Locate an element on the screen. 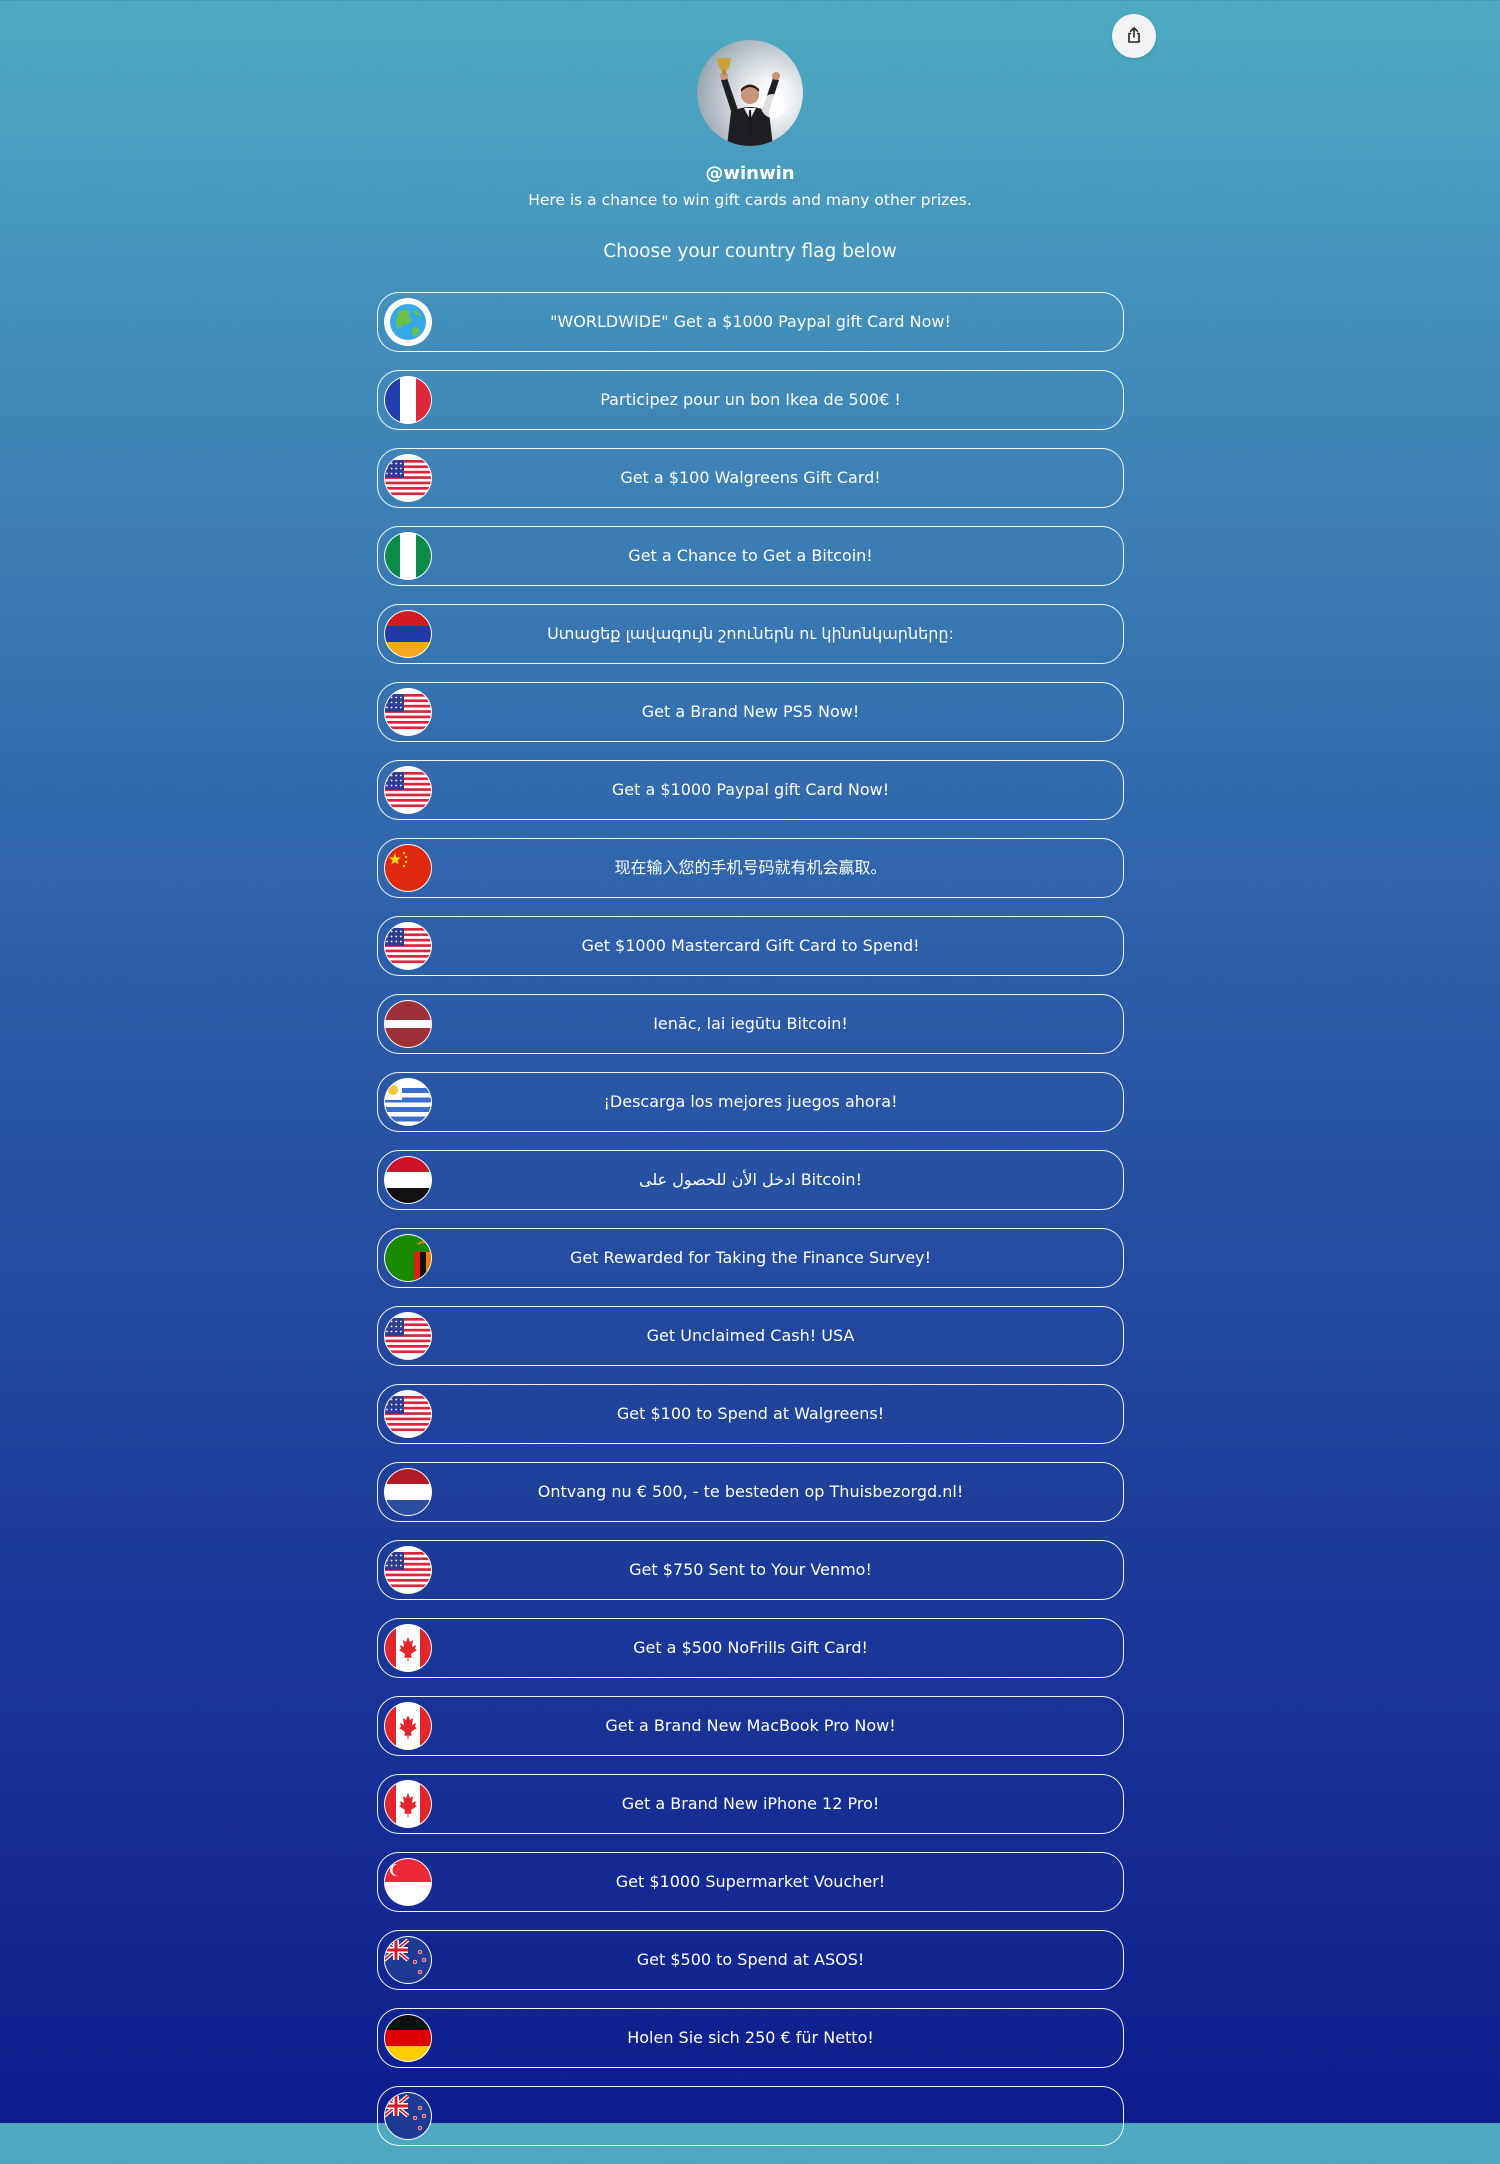 The image size is (1500, 2164). link-label: Get a Brand New MacBook Pro Now! is located at coordinates (750, 1725).